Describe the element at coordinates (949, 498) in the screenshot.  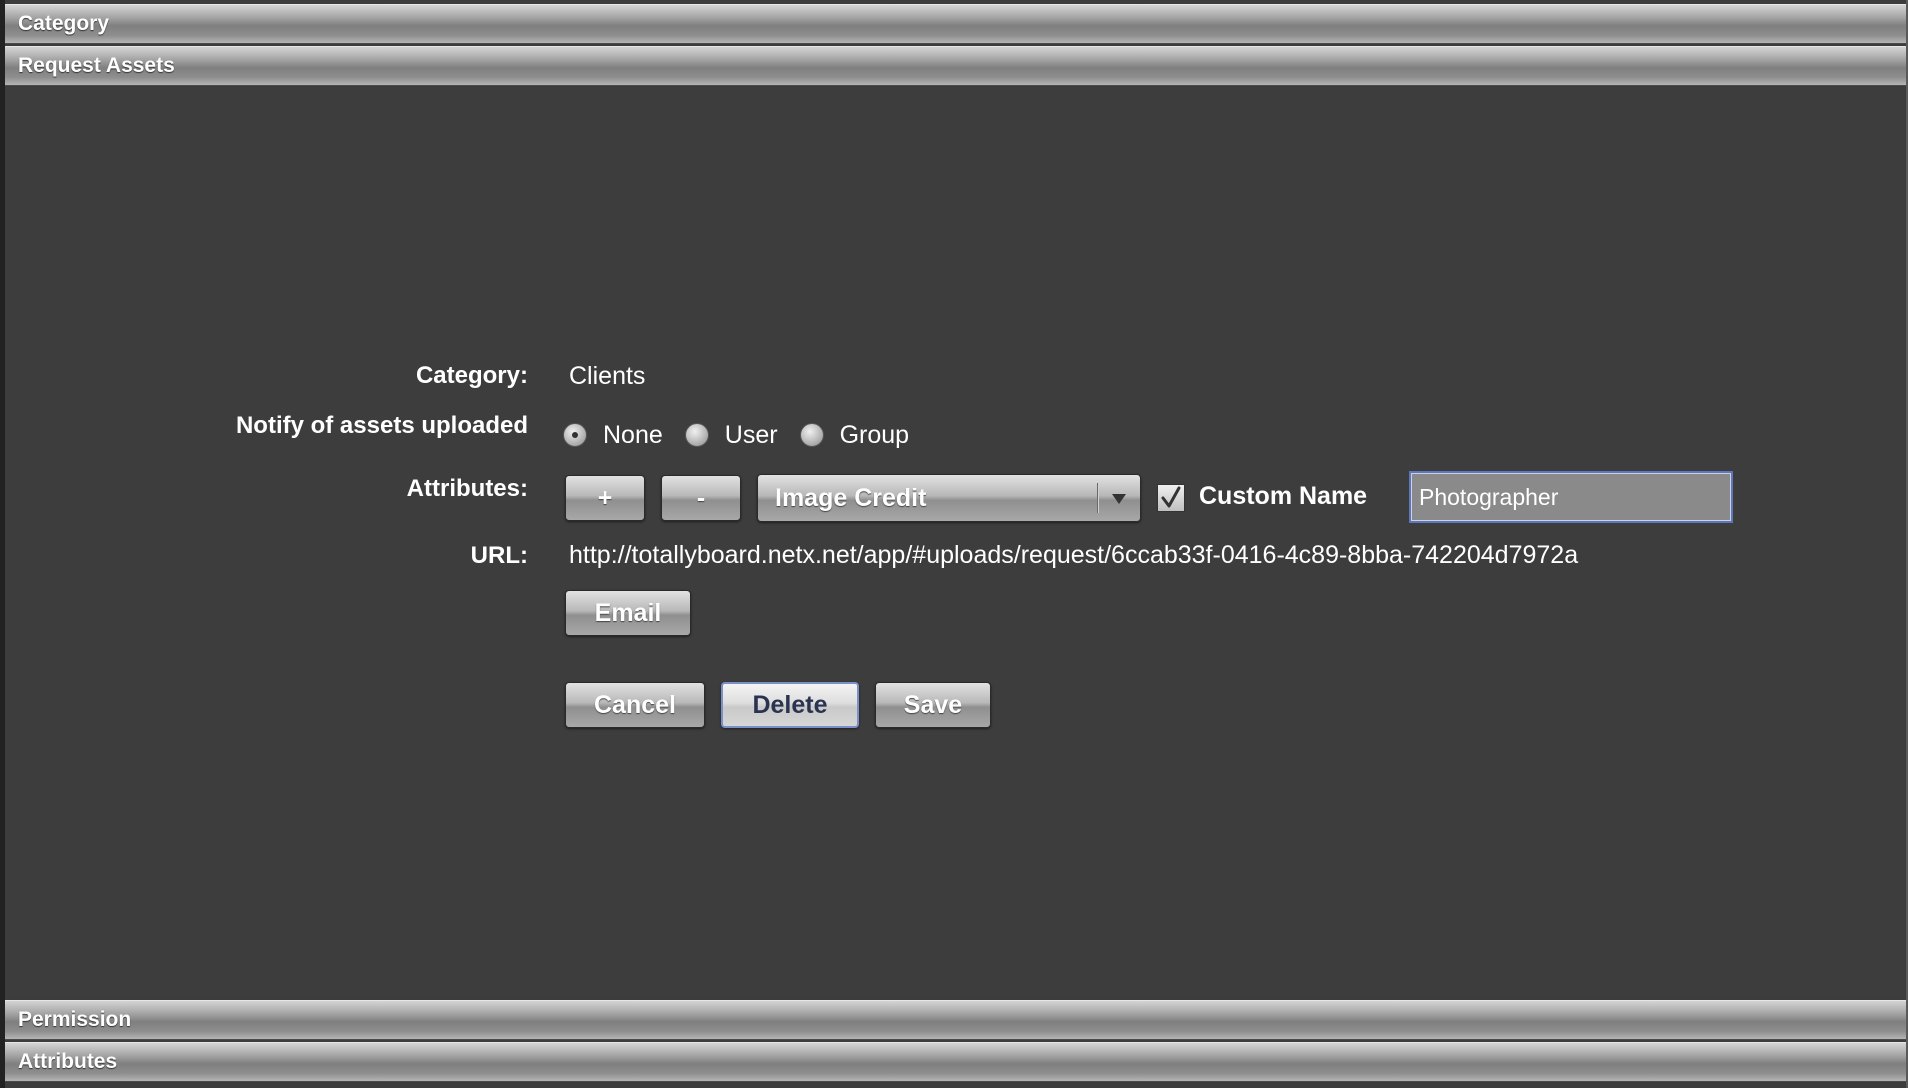
I see `attribute-select: Image Credit` at that location.